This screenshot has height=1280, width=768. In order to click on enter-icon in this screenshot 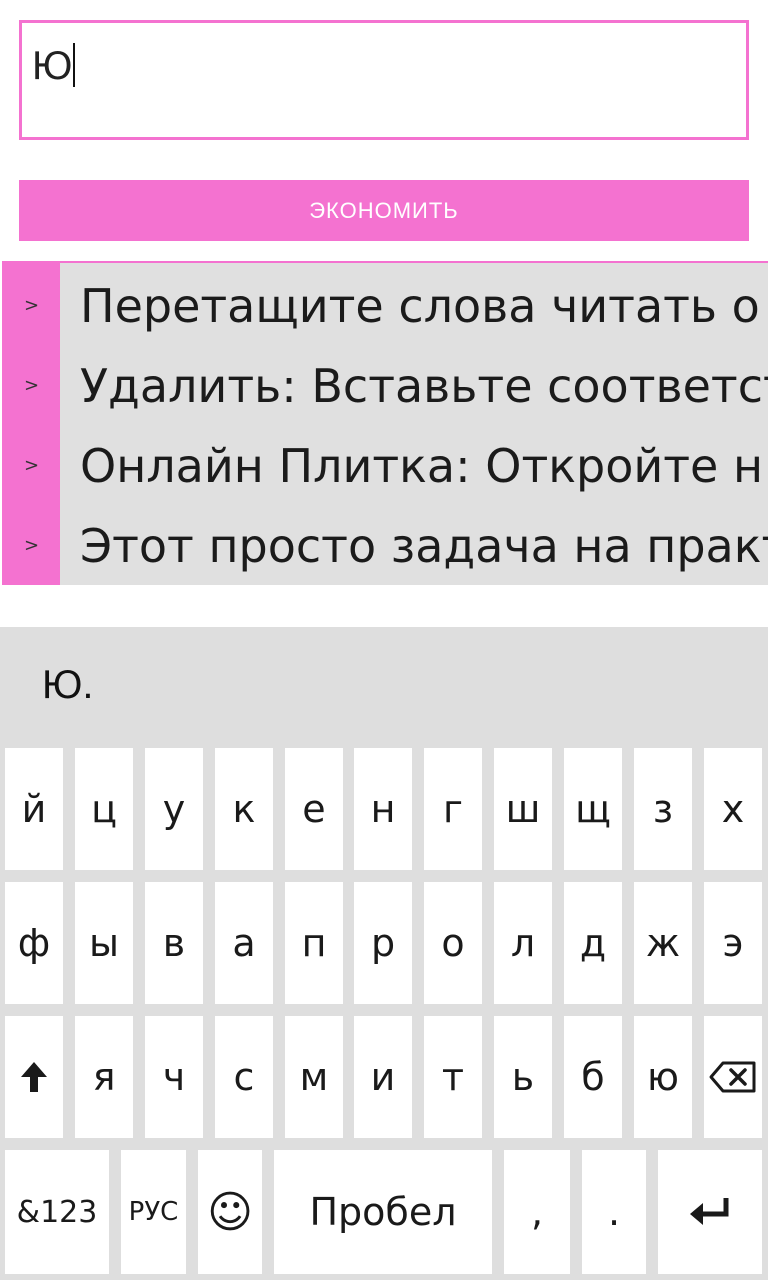, I will do `click(709, 1211)`.